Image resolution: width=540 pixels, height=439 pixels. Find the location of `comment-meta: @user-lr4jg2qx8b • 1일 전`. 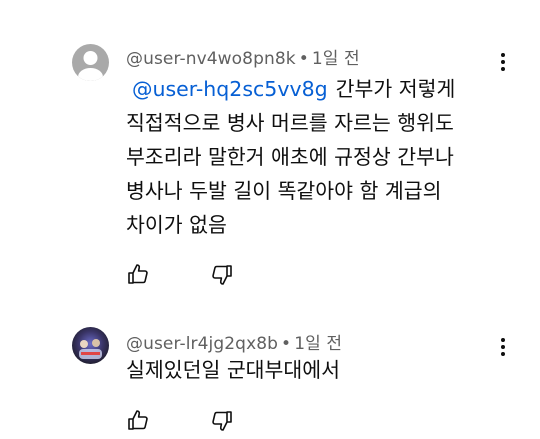

comment-meta: @user-lr4jg2qx8b • 1일 전 is located at coordinates (234, 341).